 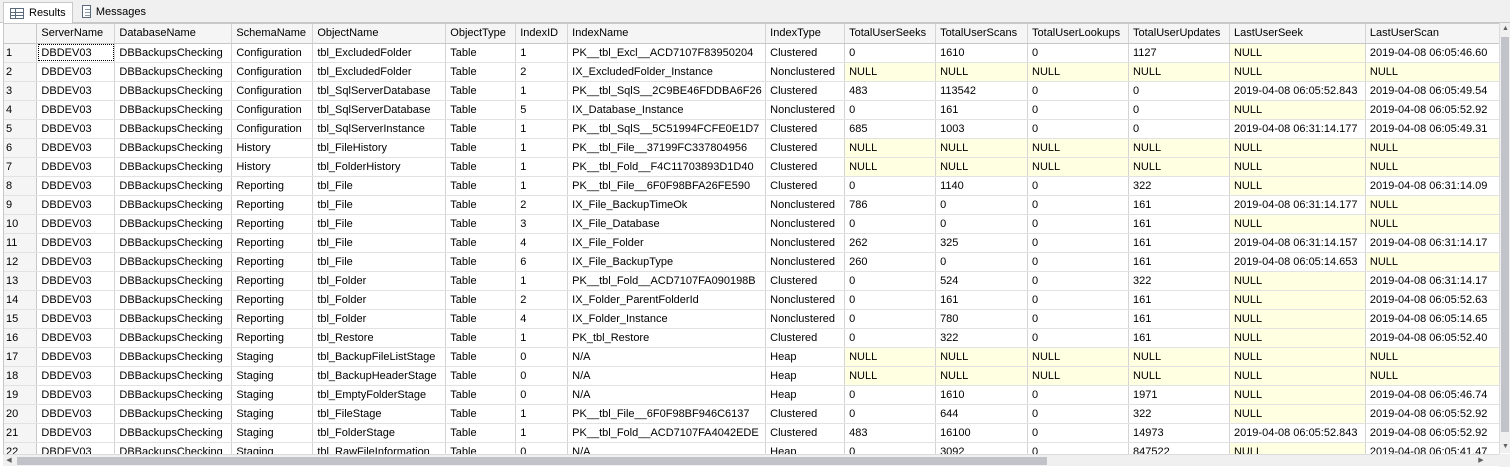 I want to click on grid-cell: 780, so click(x=982, y=319).